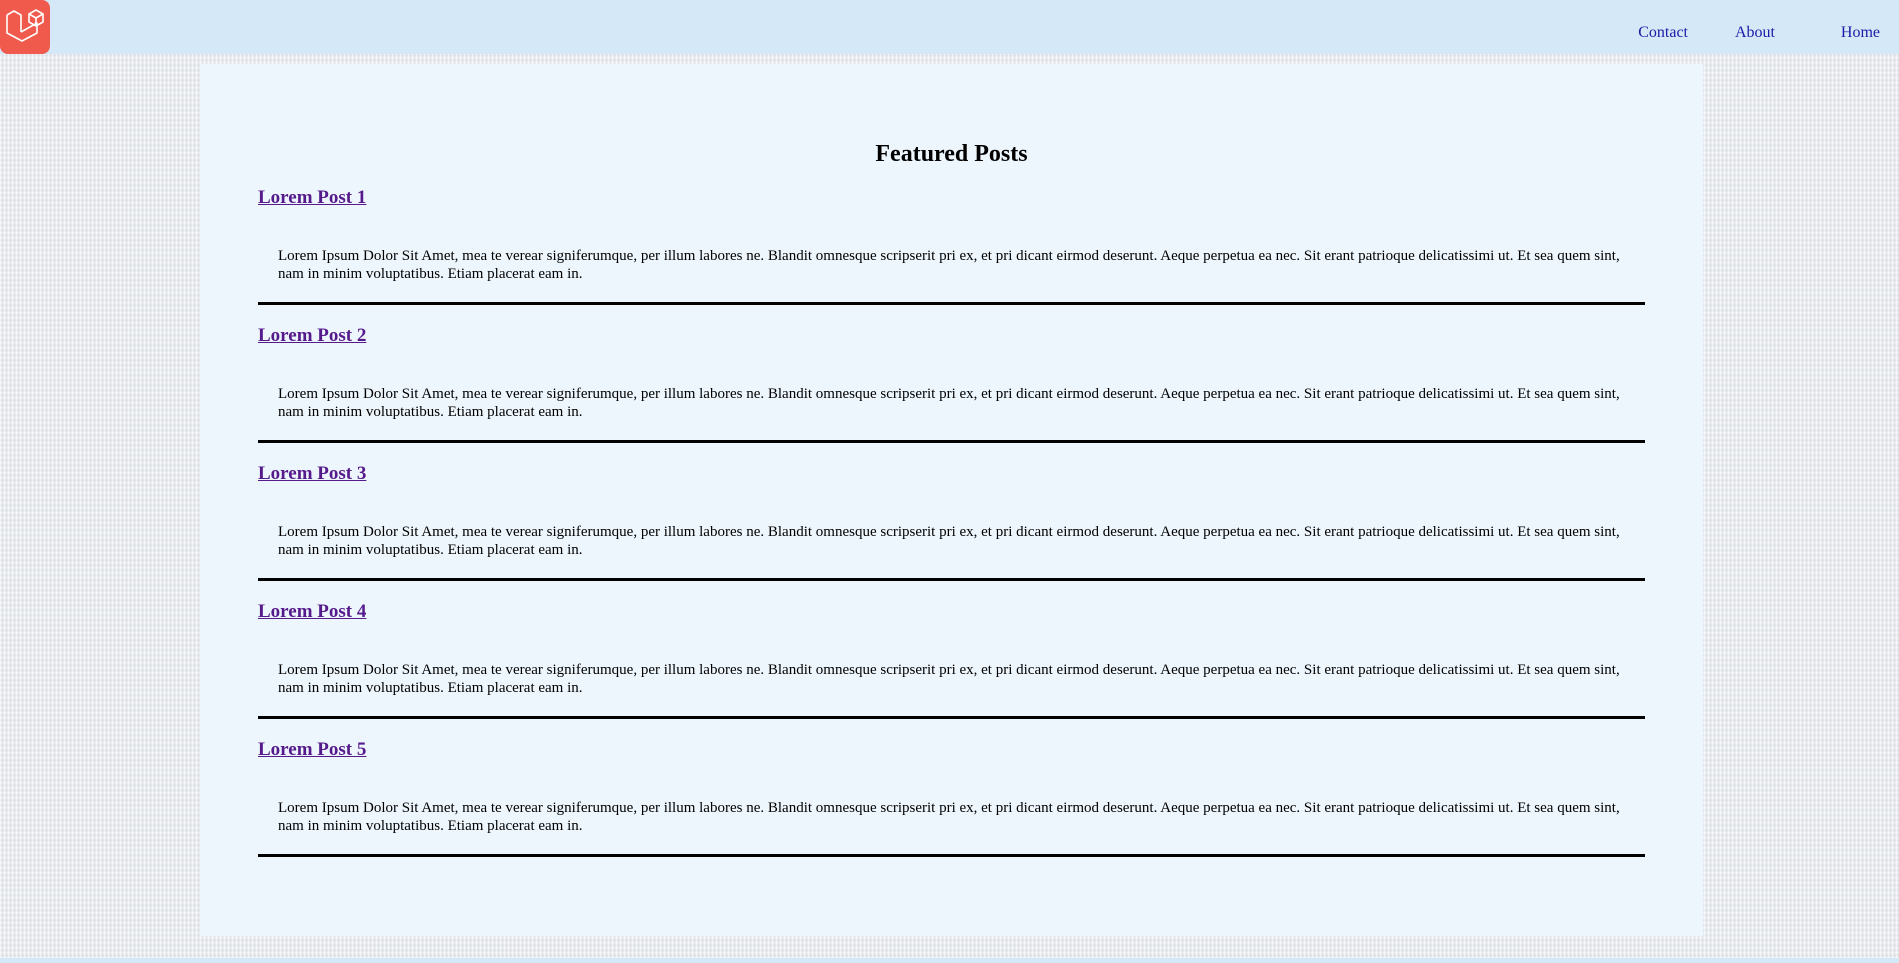 This screenshot has height=963, width=1899. I want to click on logo-graphic, so click(25, 25).